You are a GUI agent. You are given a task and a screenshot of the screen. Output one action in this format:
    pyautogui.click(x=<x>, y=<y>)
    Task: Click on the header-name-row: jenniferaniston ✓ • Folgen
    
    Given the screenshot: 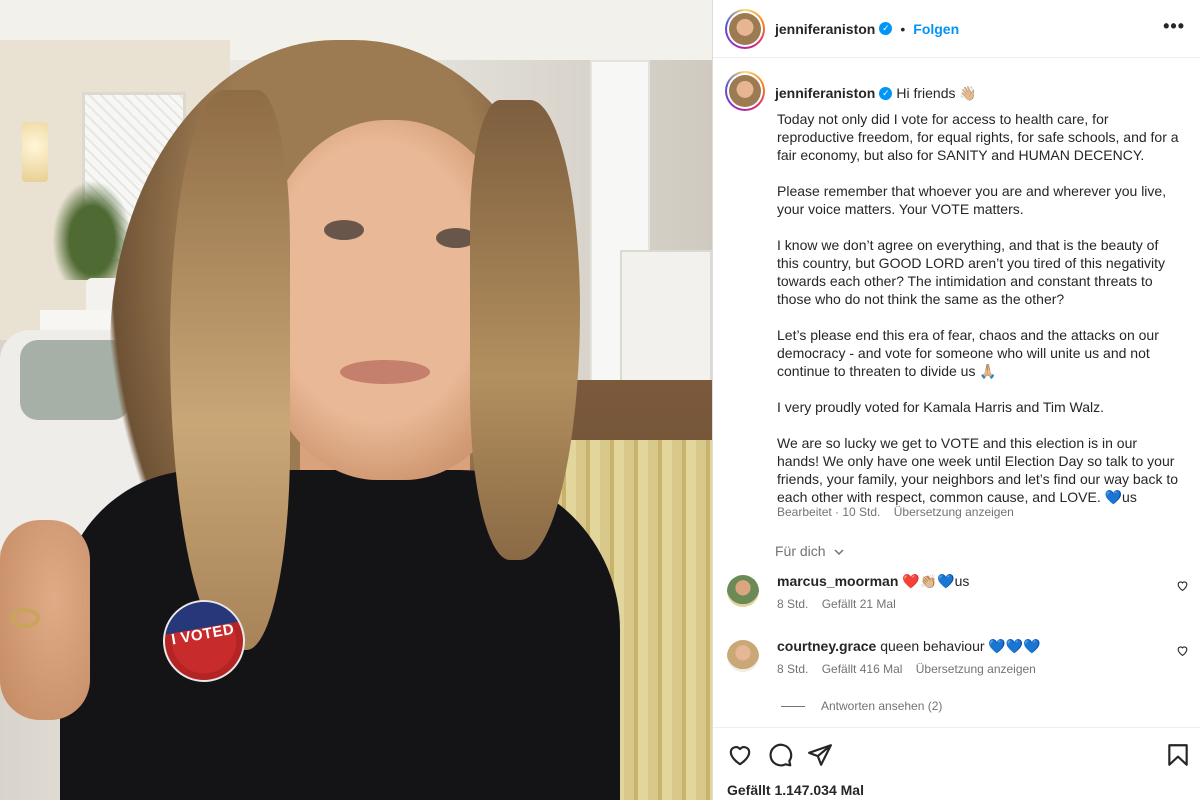 What is the action you would take?
    pyautogui.click(x=867, y=29)
    